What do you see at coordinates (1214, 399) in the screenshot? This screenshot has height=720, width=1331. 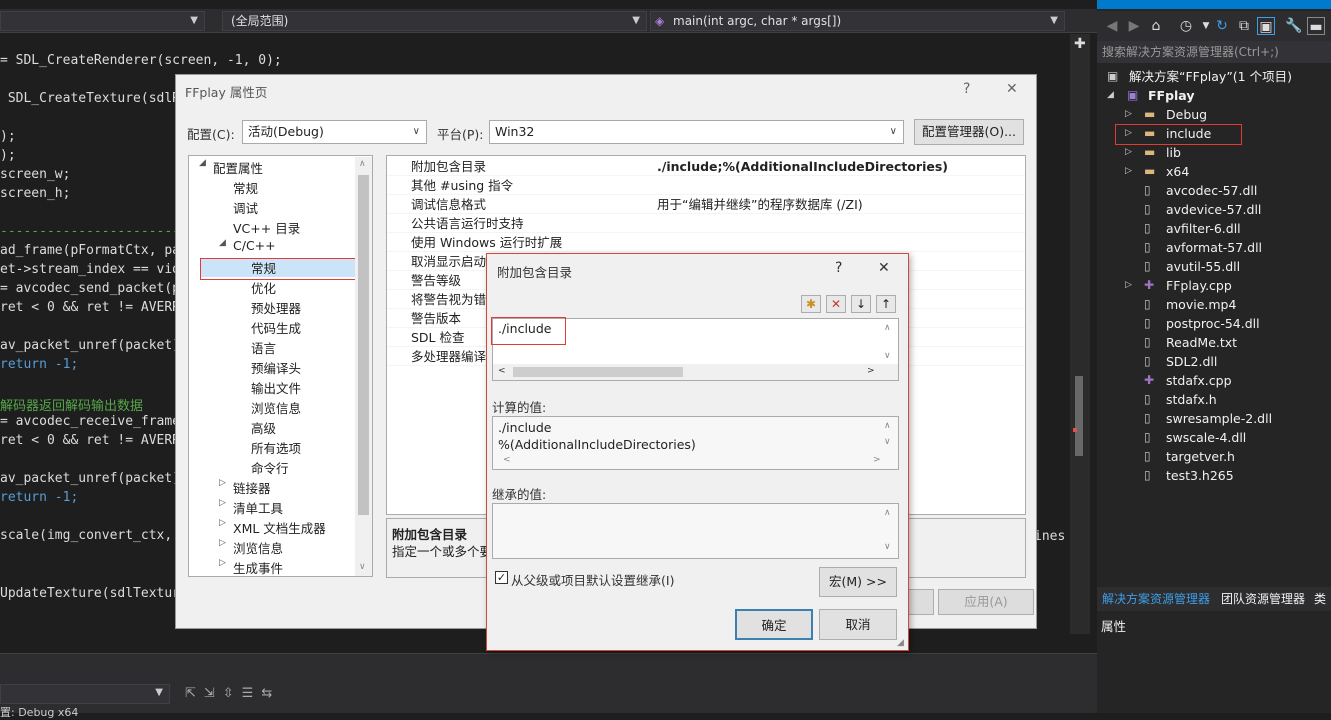 I see `solution-item: ▯ stdafx.h` at bounding box center [1214, 399].